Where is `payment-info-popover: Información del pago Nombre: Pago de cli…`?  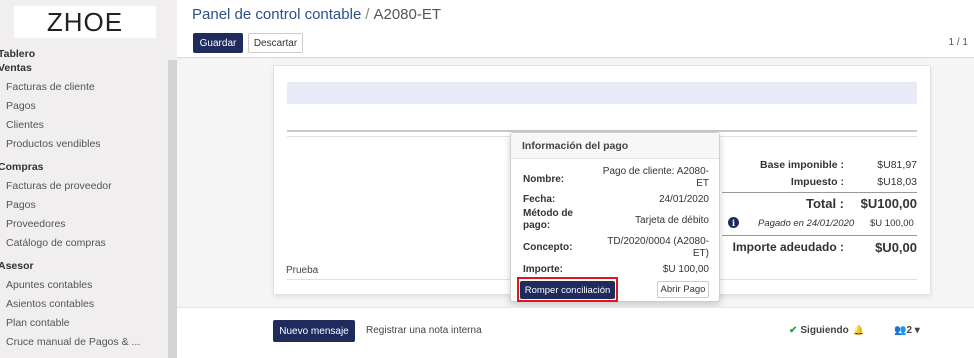
payment-info-popover: Información del pago Nombre: Pago de cli… is located at coordinates (615, 217).